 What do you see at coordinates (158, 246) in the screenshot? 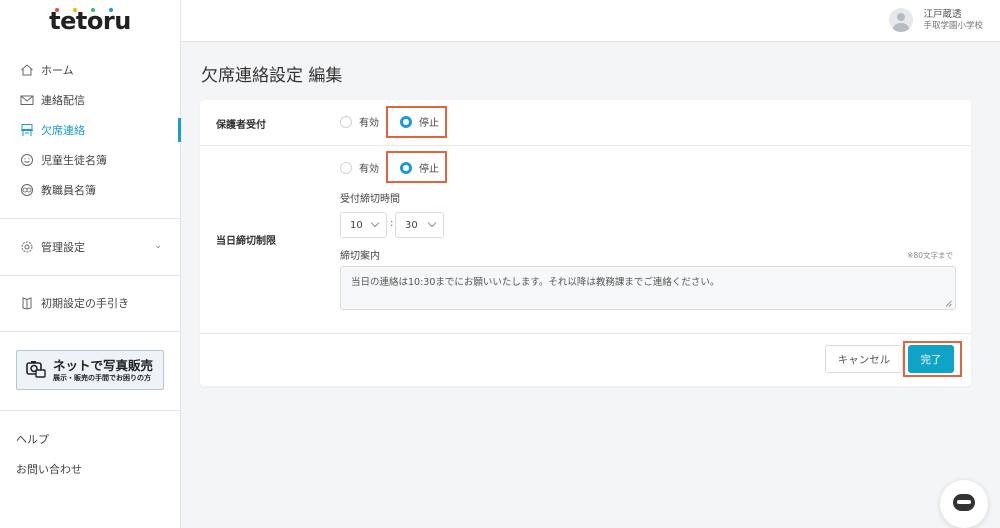
I see `chevron-down-icon: ⌄` at bounding box center [158, 246].